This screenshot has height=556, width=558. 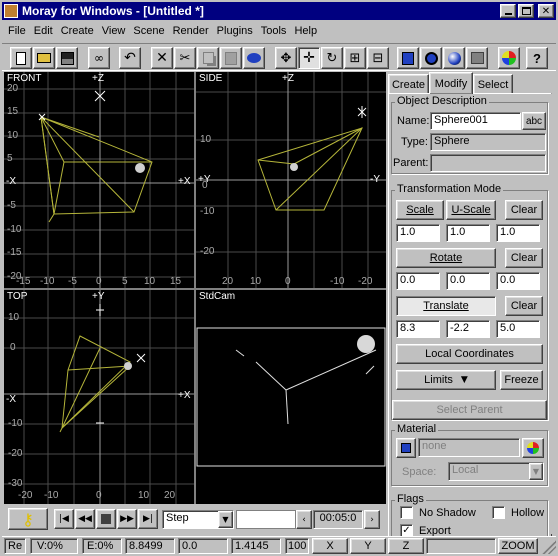 I want to click on export-checkbox: ✓ Export, so click(x=425, y=530).